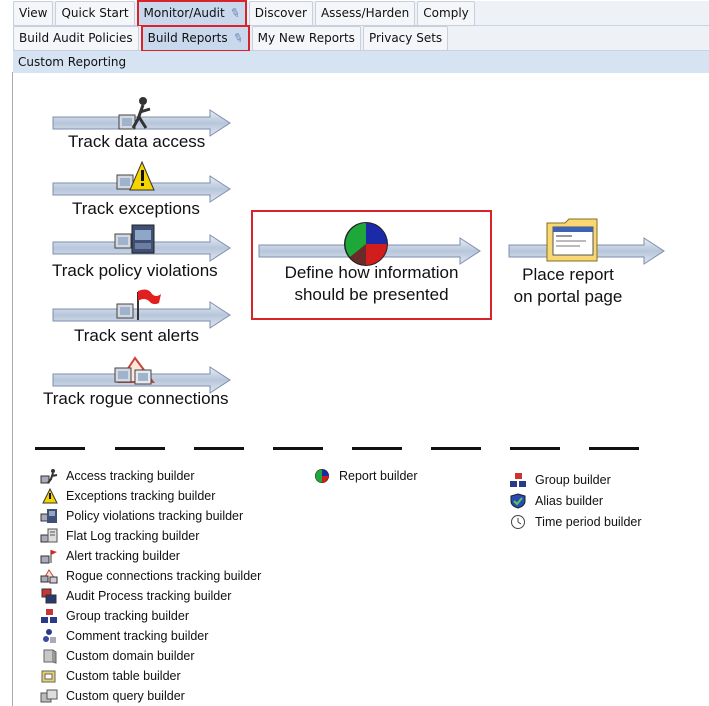 The image size is (709, 706). I want to click on tab-label: Quick Start, so click(95, 12).